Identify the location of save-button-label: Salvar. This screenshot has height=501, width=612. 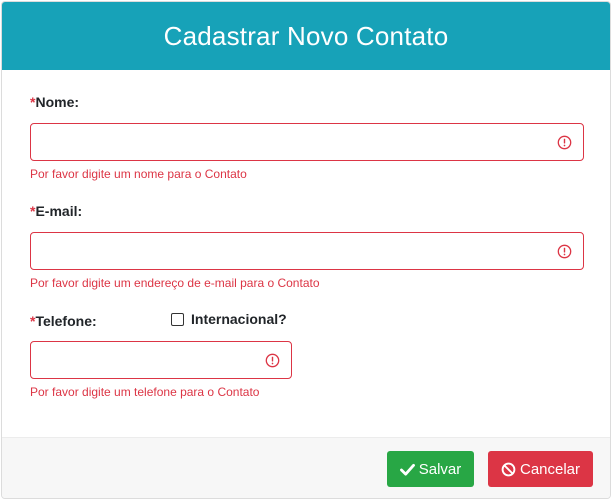
(440, 469).